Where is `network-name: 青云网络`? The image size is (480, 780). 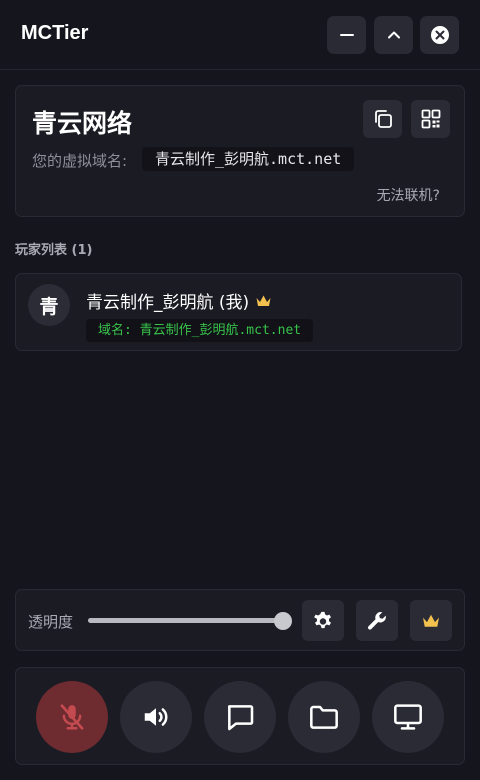
network-name: 青云网络 is located at coordinates (82, 123).